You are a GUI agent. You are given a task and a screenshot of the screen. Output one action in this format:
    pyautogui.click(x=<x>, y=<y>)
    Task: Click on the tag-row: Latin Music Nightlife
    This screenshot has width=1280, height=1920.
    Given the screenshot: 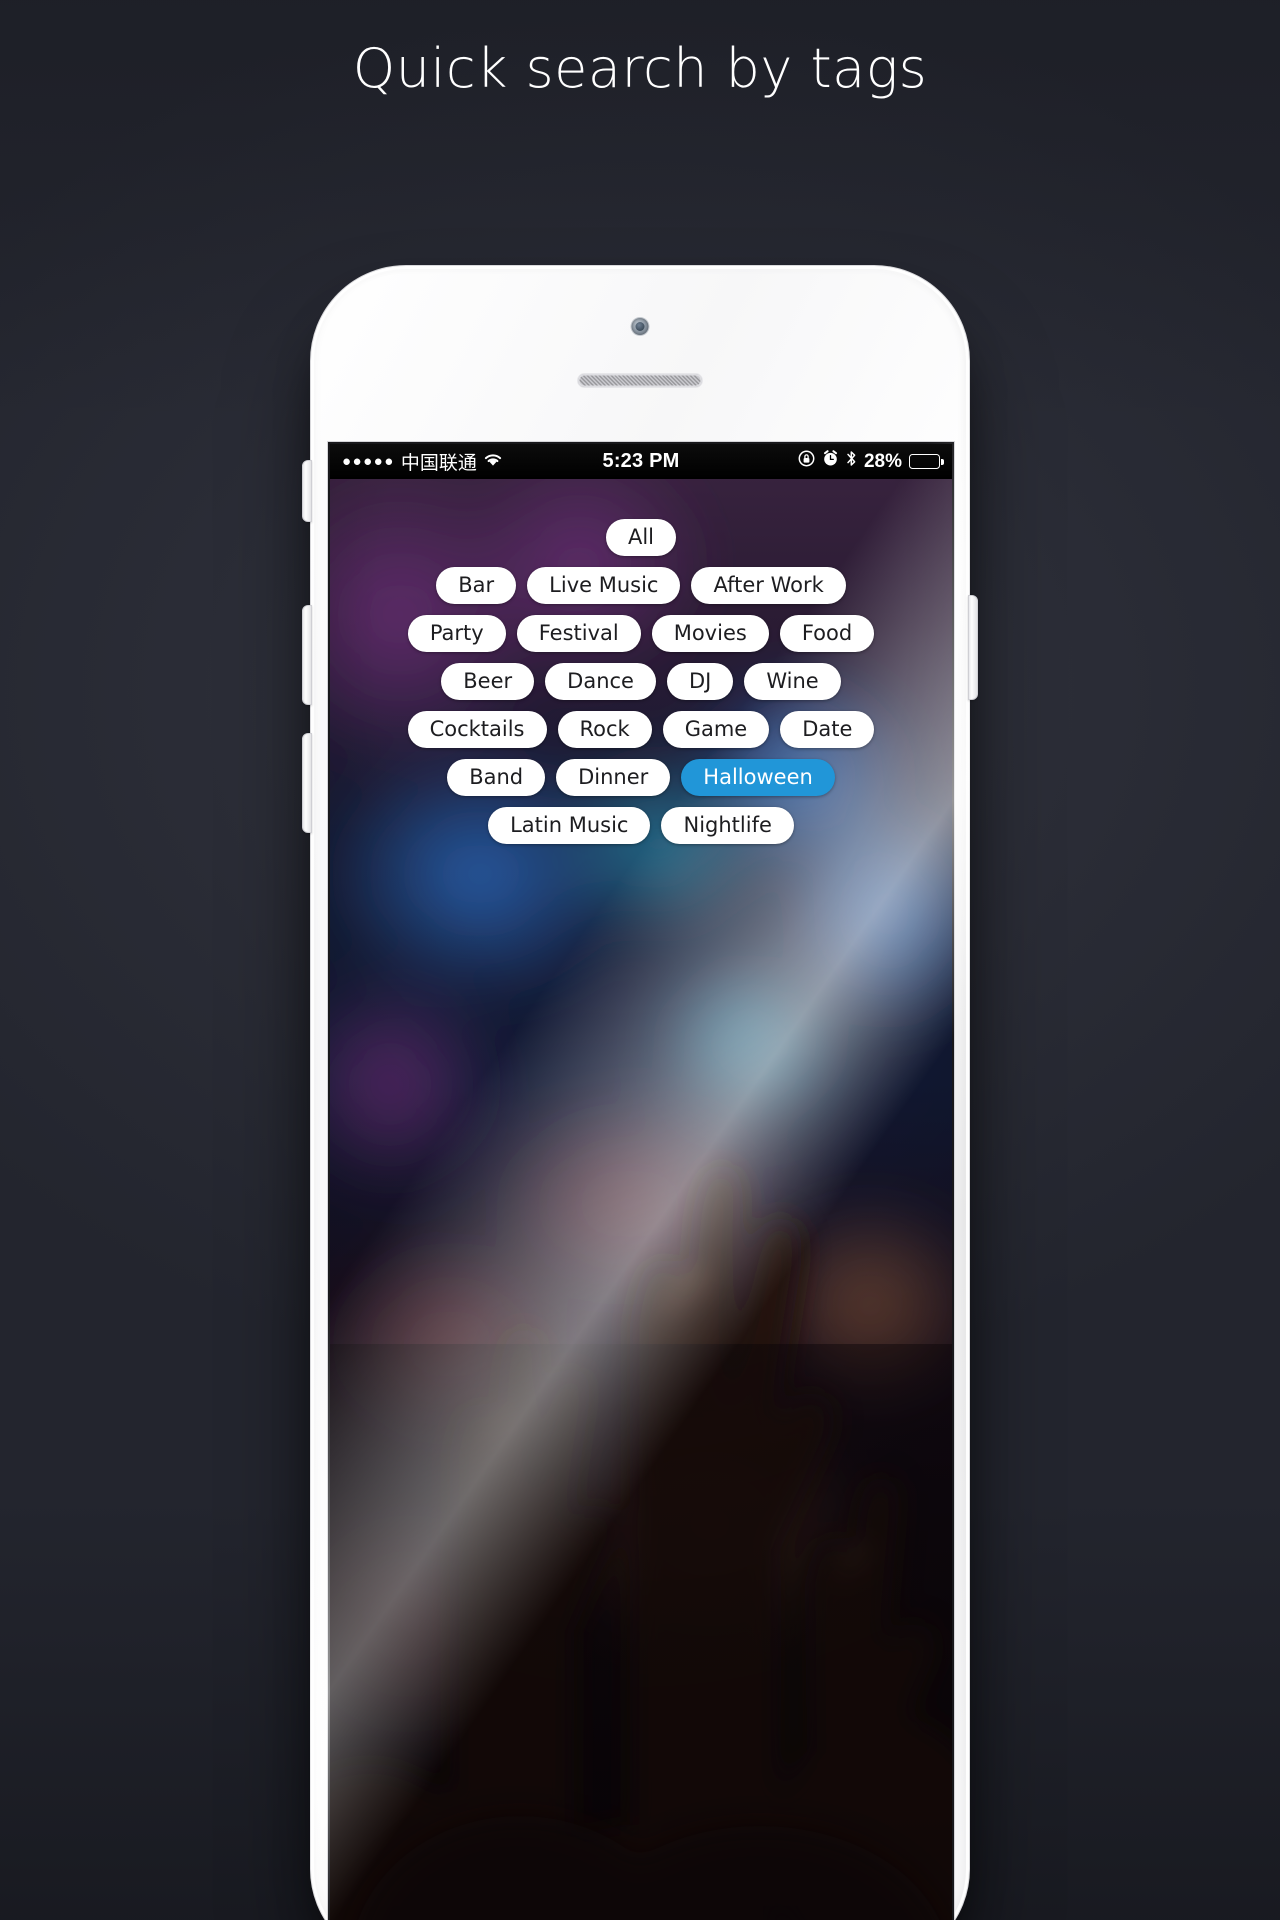 What is the action you would take?
    pyautogui.click(x=641, y=825)
    